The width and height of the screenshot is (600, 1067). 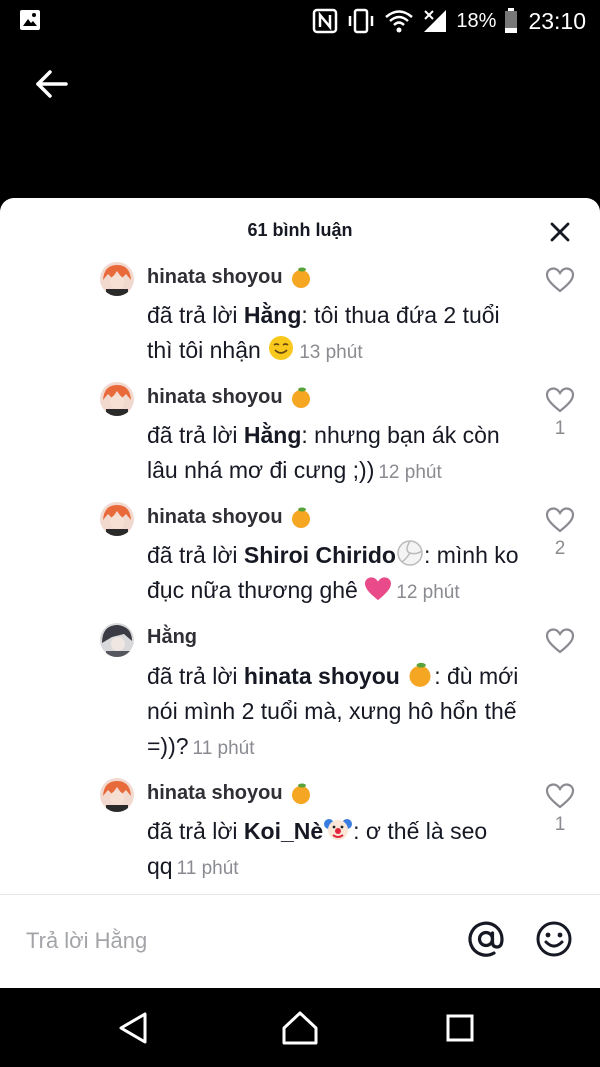 I want to click on mention-at-icon, so click(x=486, y=939).